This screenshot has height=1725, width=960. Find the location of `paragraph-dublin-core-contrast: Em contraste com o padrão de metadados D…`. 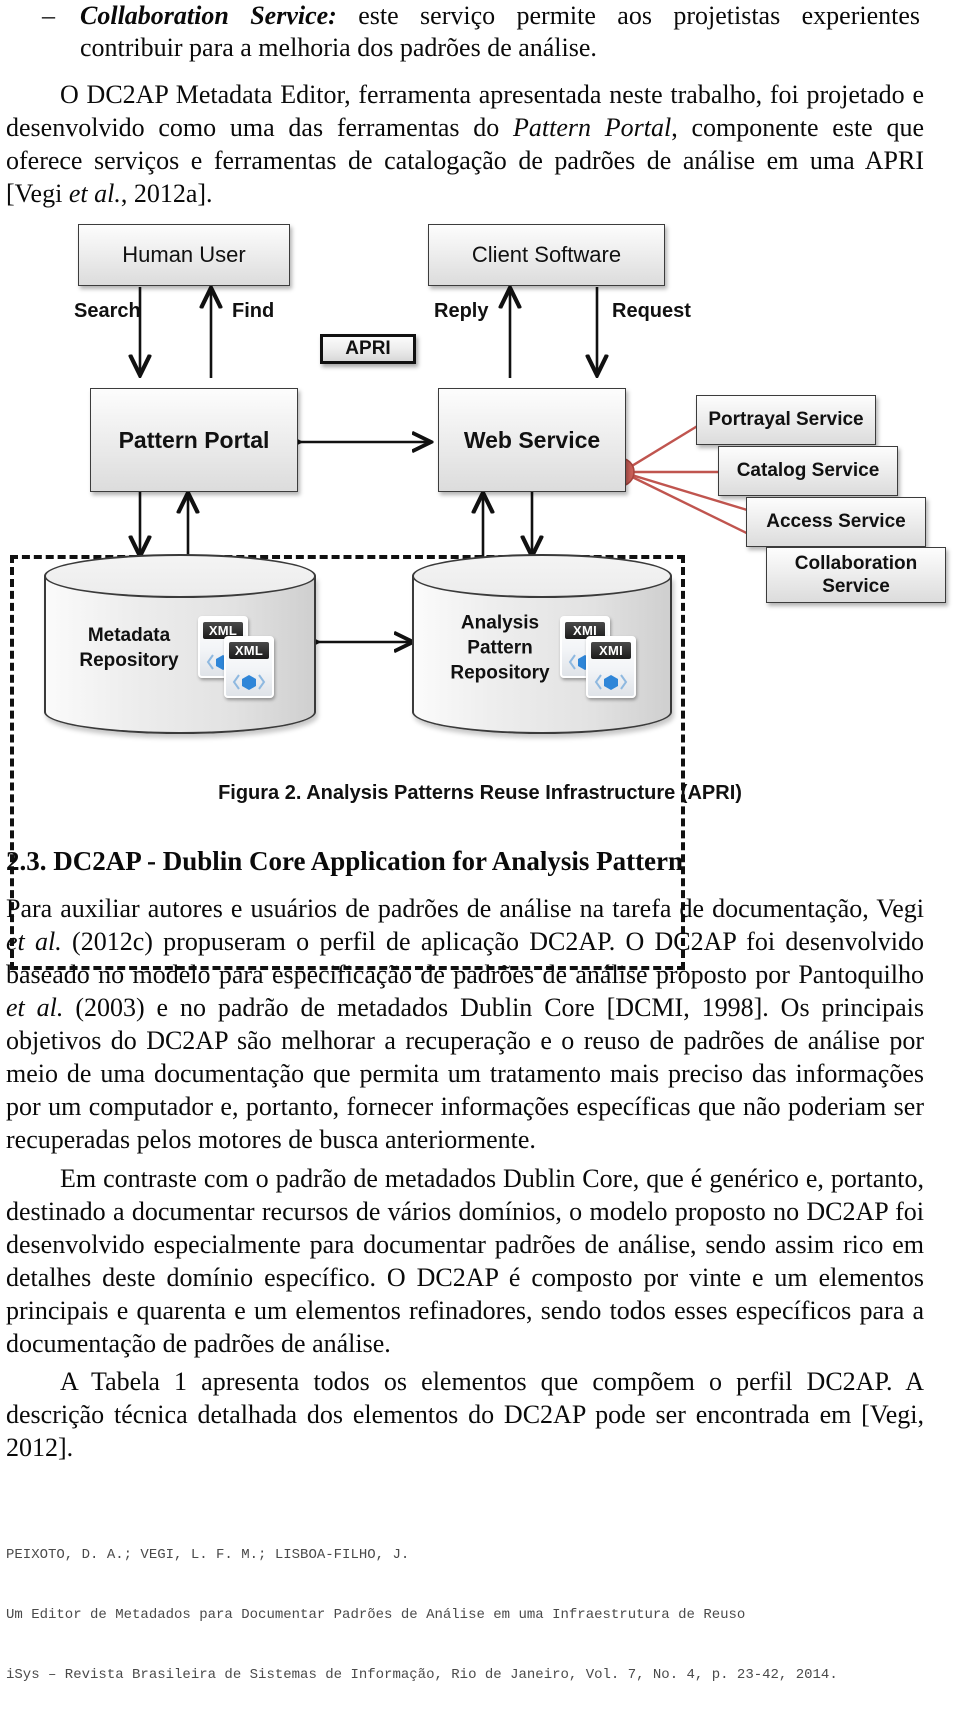

paragraph-dublin-core-contrast: Em contraste com o padrão de metadados D… is located at coordinates (465, 1261).